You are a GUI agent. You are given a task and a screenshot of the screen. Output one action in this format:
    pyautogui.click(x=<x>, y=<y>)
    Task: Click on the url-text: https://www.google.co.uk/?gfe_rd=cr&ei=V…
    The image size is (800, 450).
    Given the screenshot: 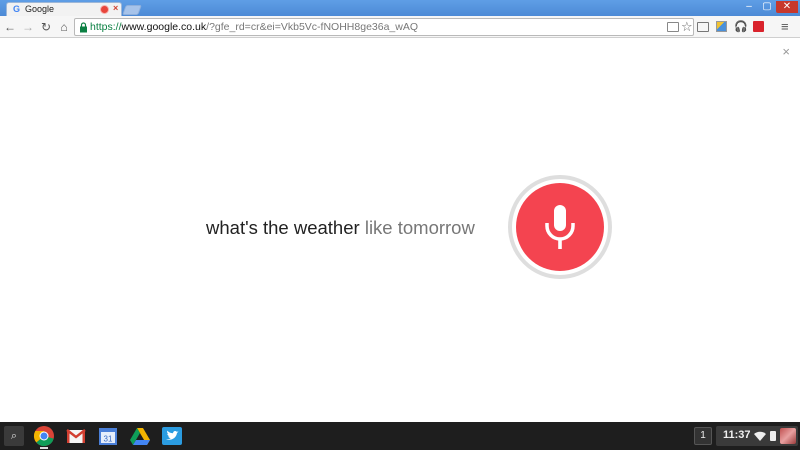 What is the action you would take?
    pyautogui.click(x=254, y=27)
    